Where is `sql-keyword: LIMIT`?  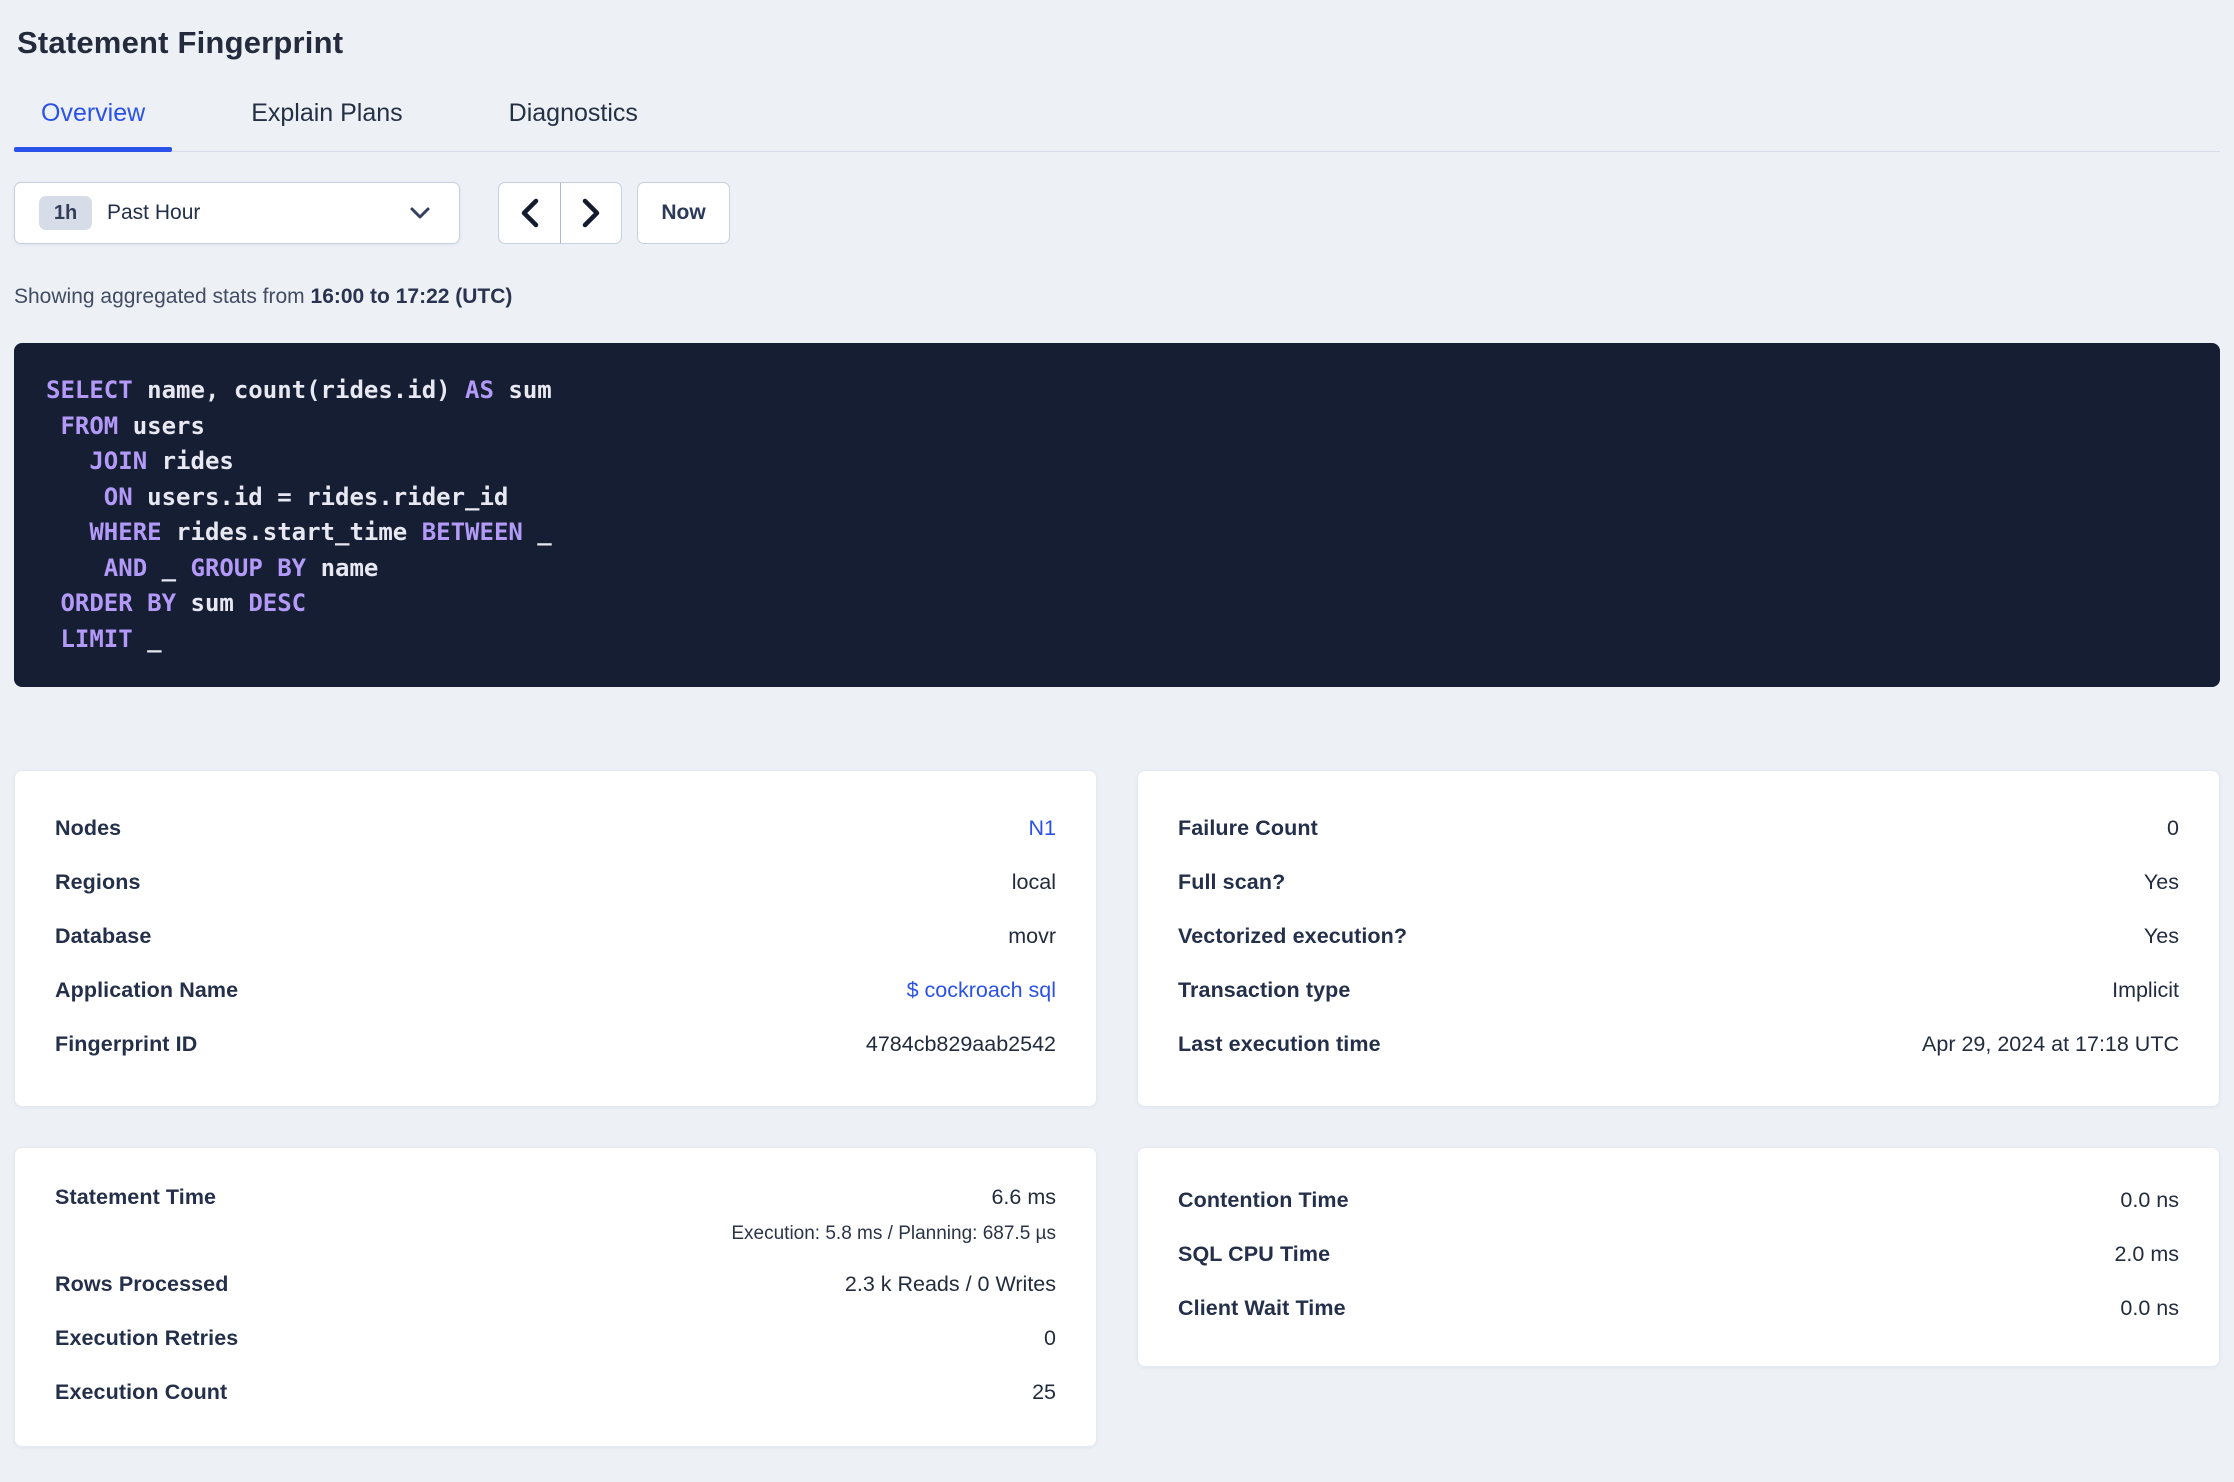 sql-keyword: LIMIT is located at coordinates (96, 638).